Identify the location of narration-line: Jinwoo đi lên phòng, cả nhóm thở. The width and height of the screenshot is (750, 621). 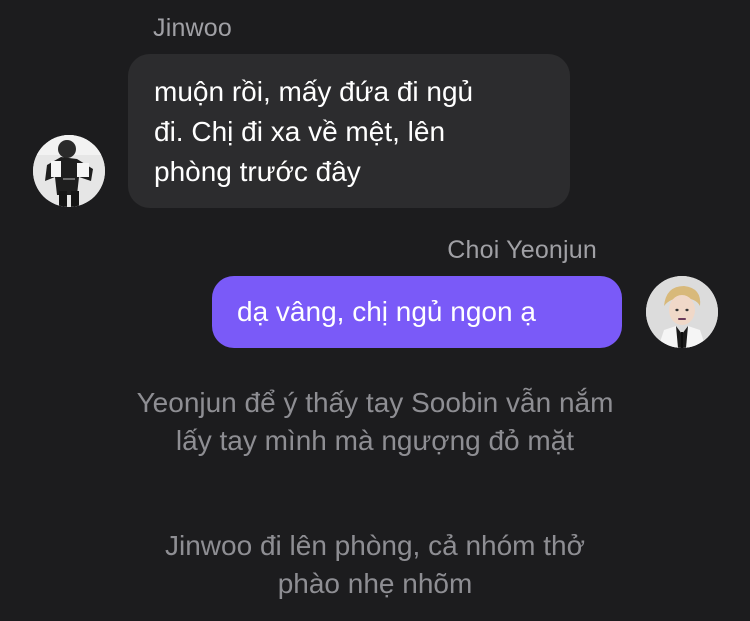
(375, 545).